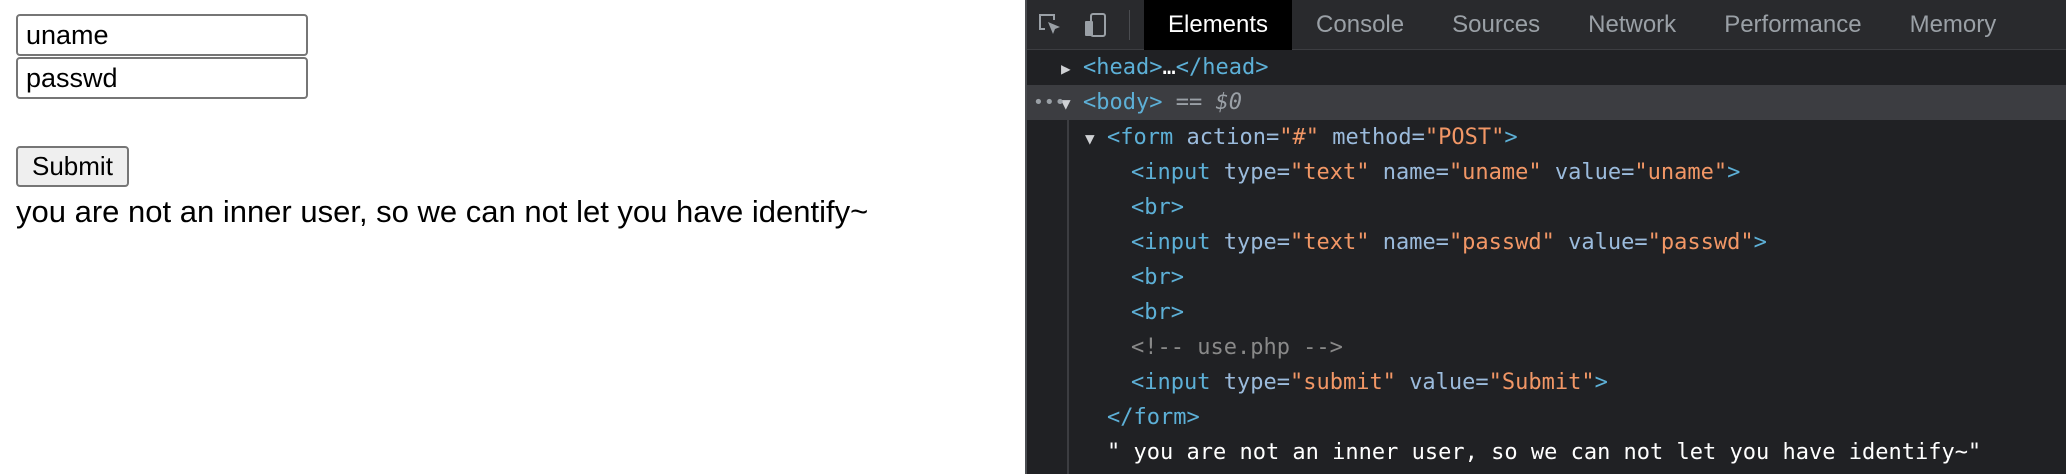 The height and width of the screenshot is (474, 2066). What do you see at coordinates (162, 78) in the screenshot?
I see `passwd-input` at bounding box center [162, 78].